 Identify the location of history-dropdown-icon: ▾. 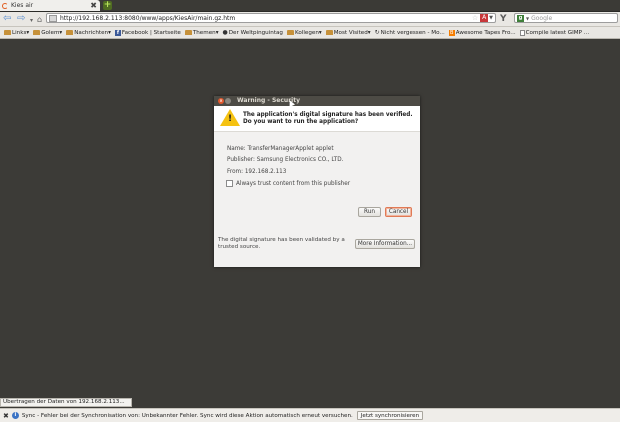
(31, 21).